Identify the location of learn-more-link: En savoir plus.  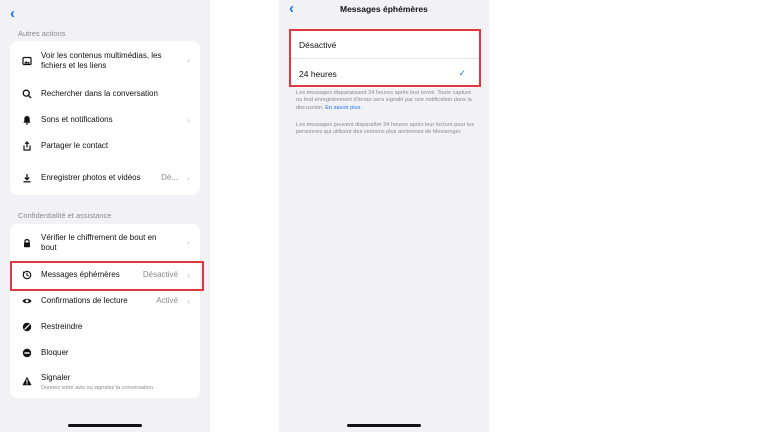
(342, 108).